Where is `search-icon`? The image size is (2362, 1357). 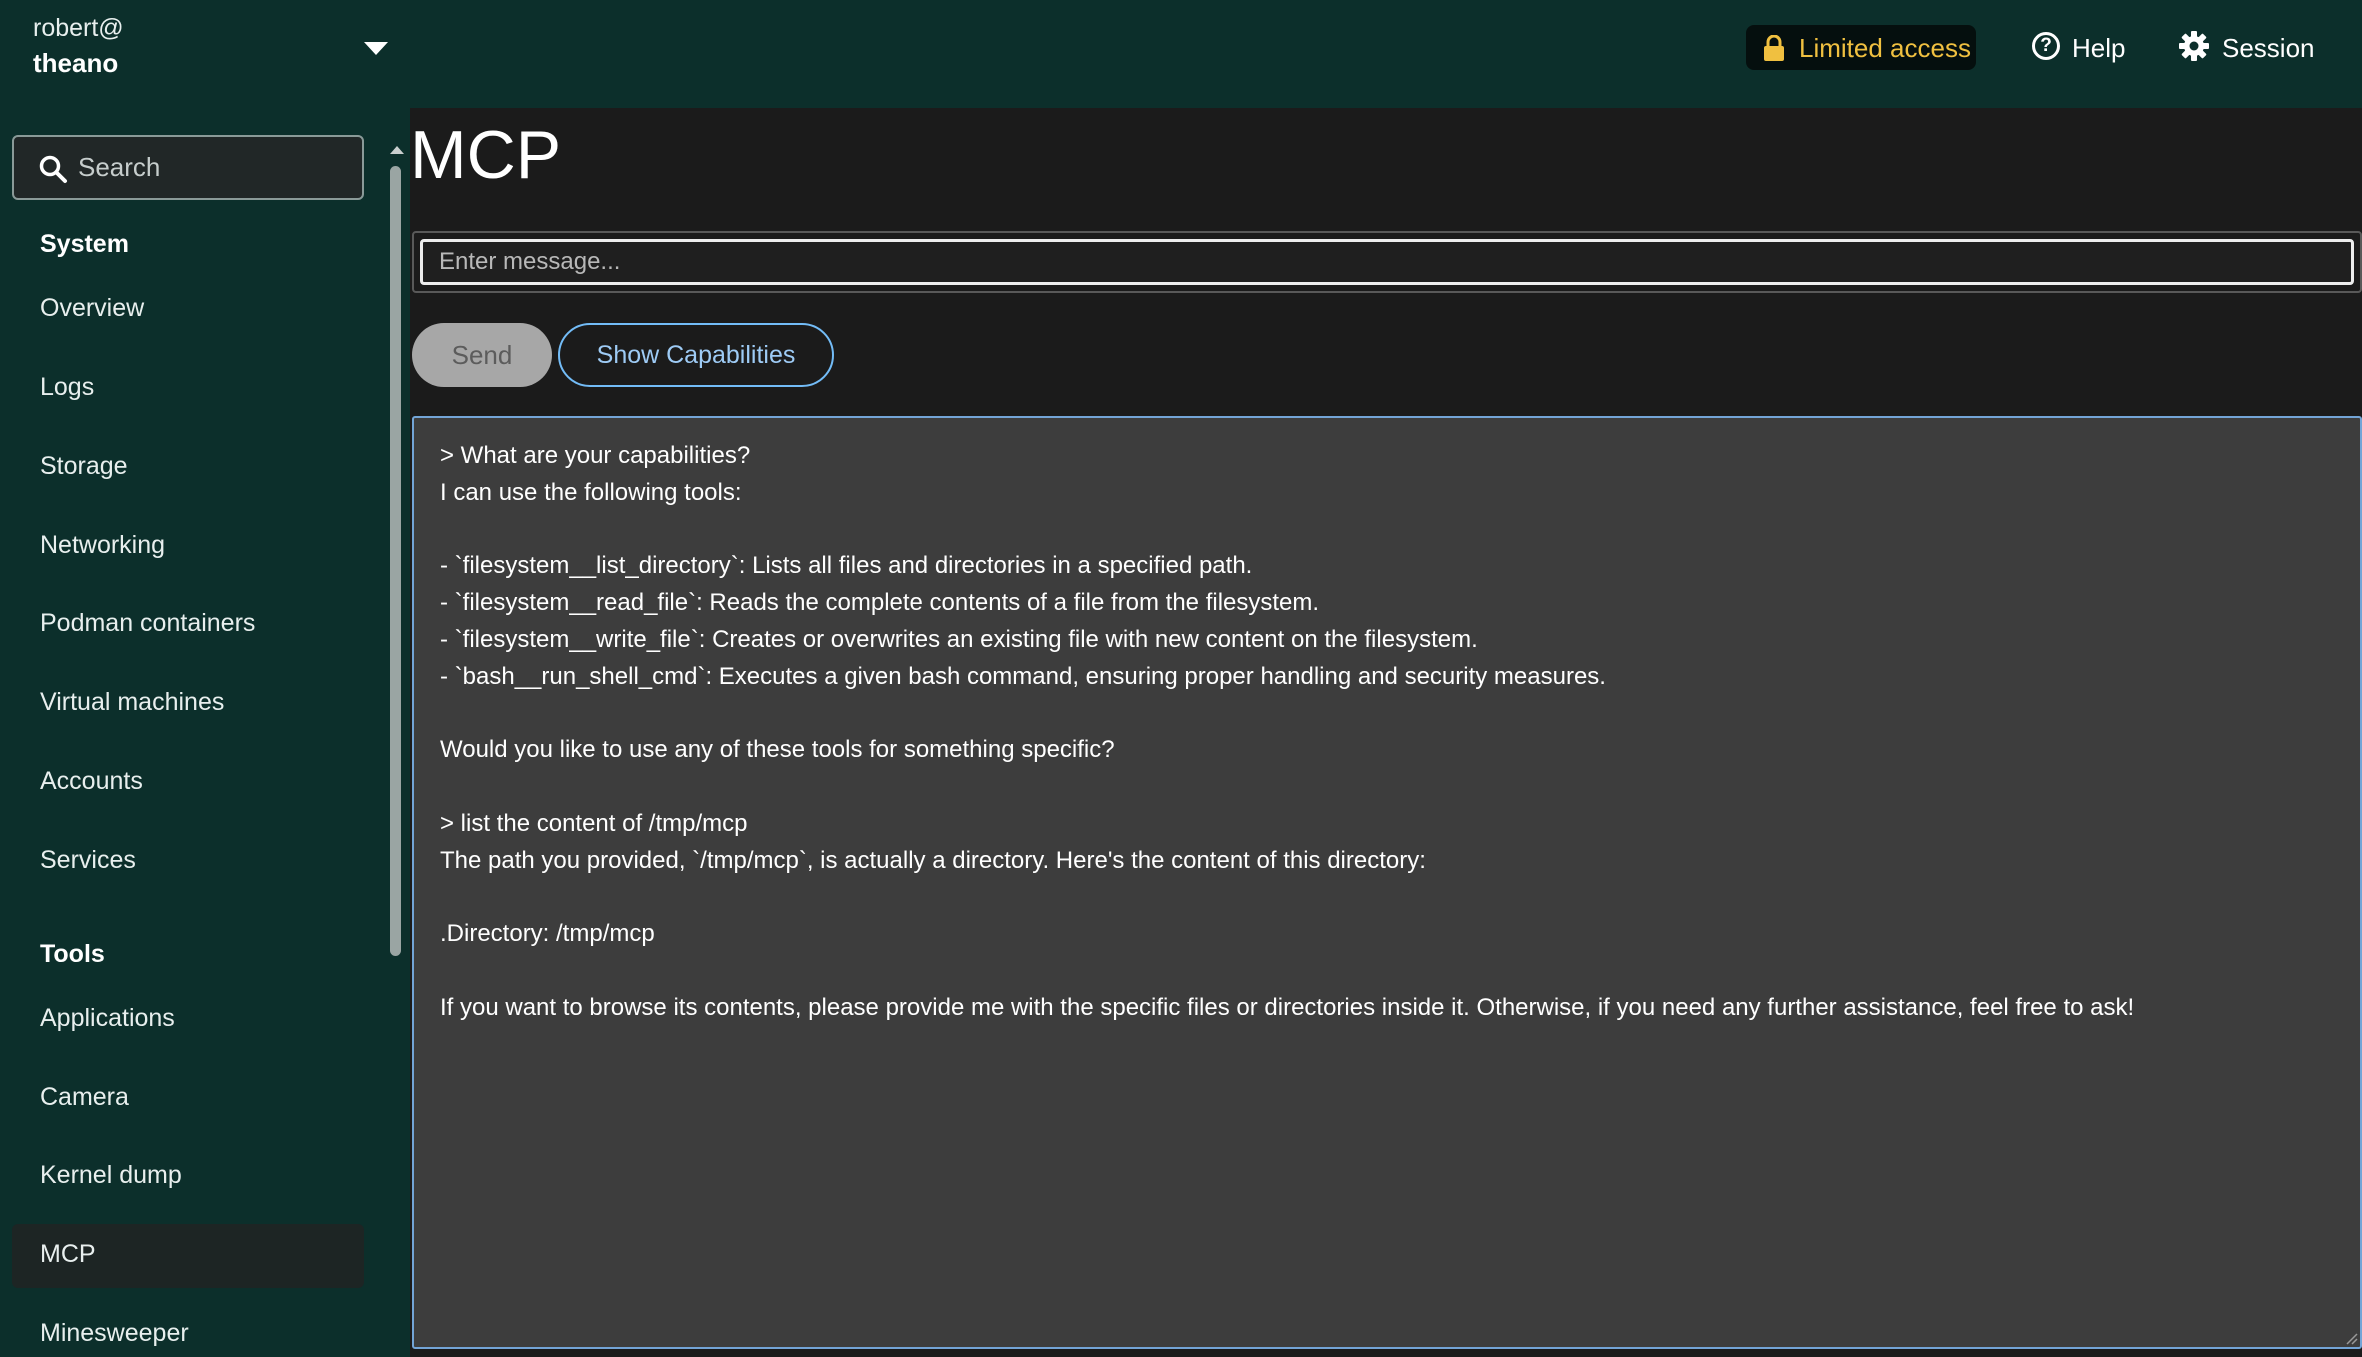 search-icon is located at coordinates (53, 169).